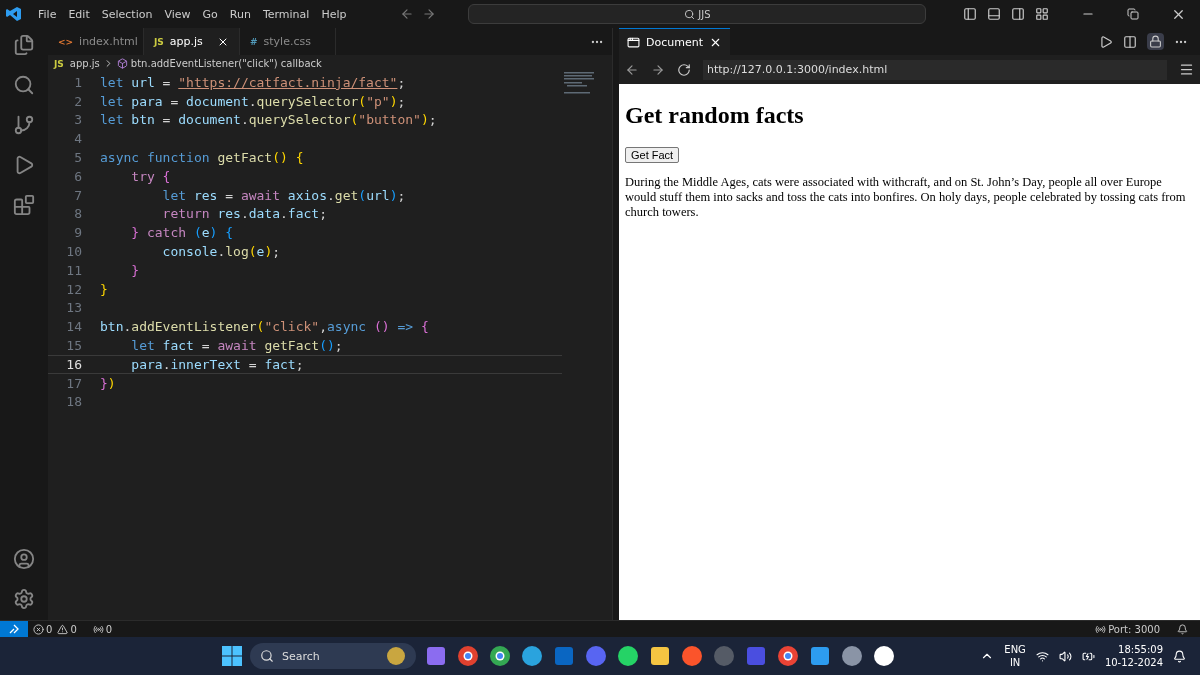 This screenshot has width=1200, height=675. Describe the element at coordinates (73, 270) in the screenshot. I see `line-number: 11` at that location.